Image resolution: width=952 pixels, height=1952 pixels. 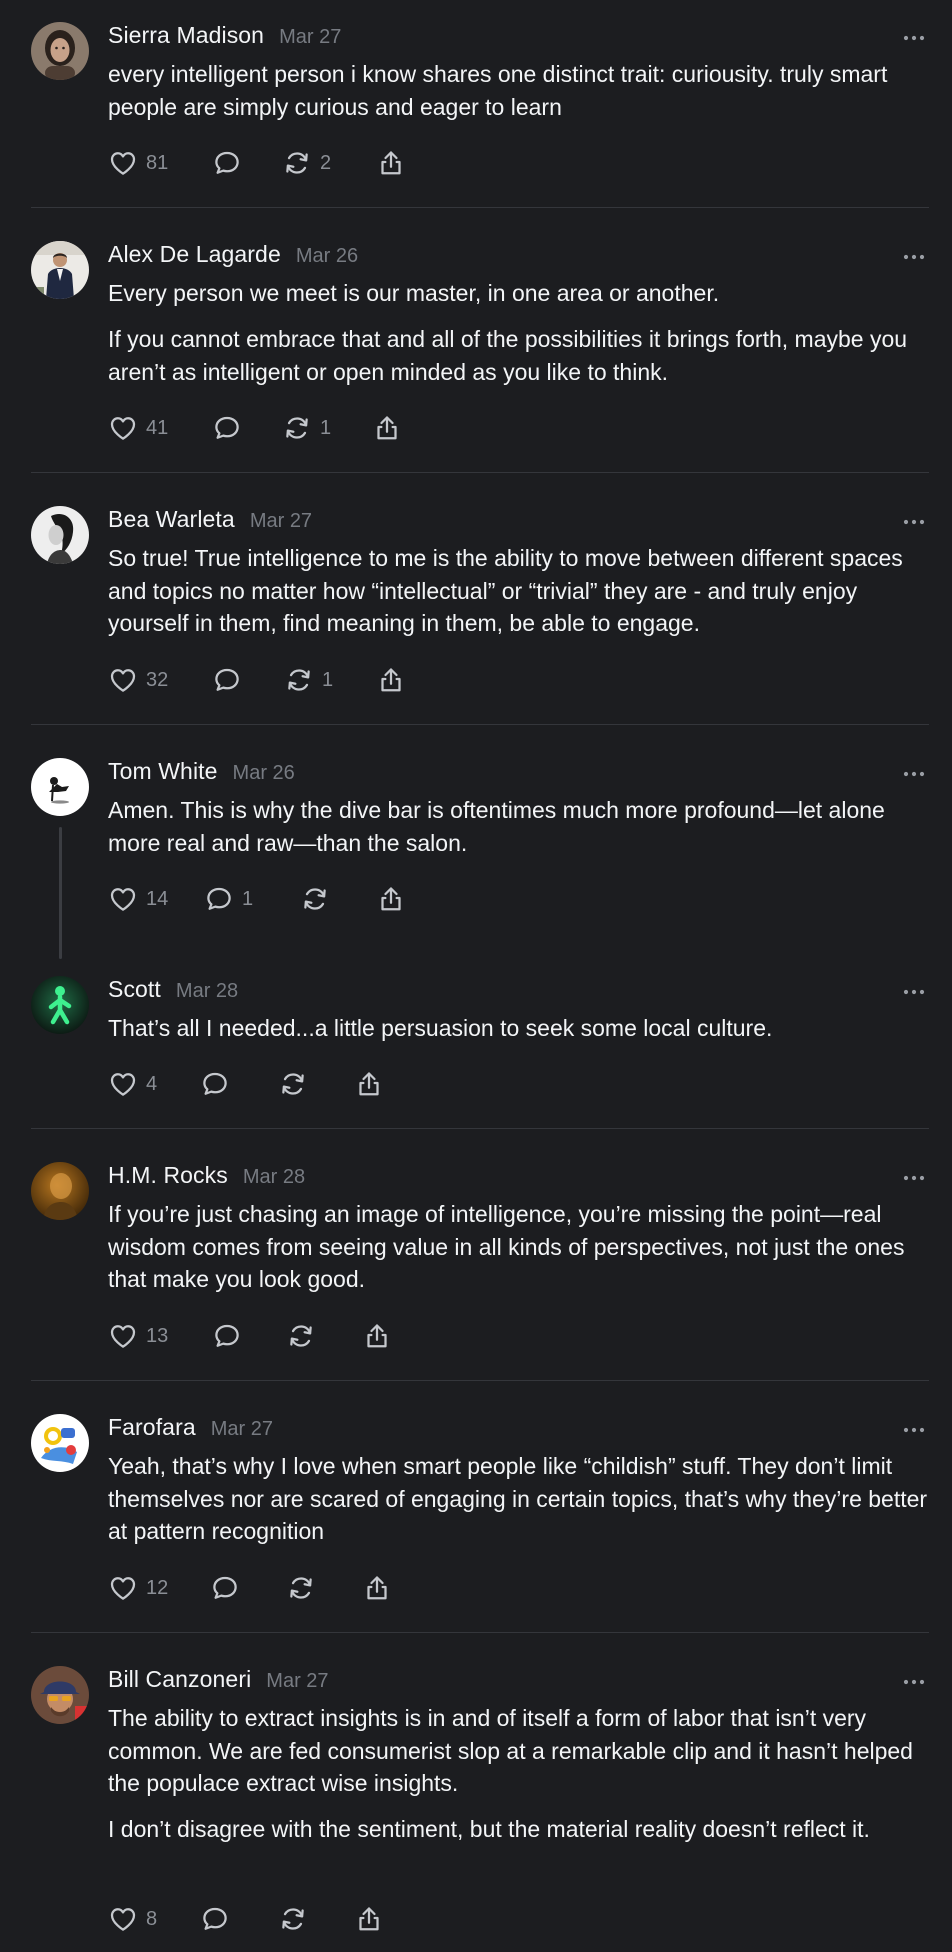 I want to click on post-header: Farofara Mar 27, so click(x=190, y=1430).